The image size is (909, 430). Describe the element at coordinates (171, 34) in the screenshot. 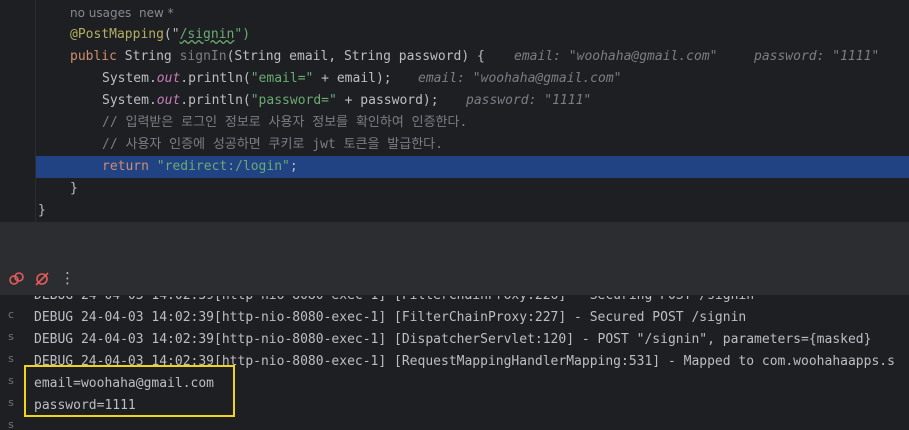

I see `annotation-open: ("` at that location.